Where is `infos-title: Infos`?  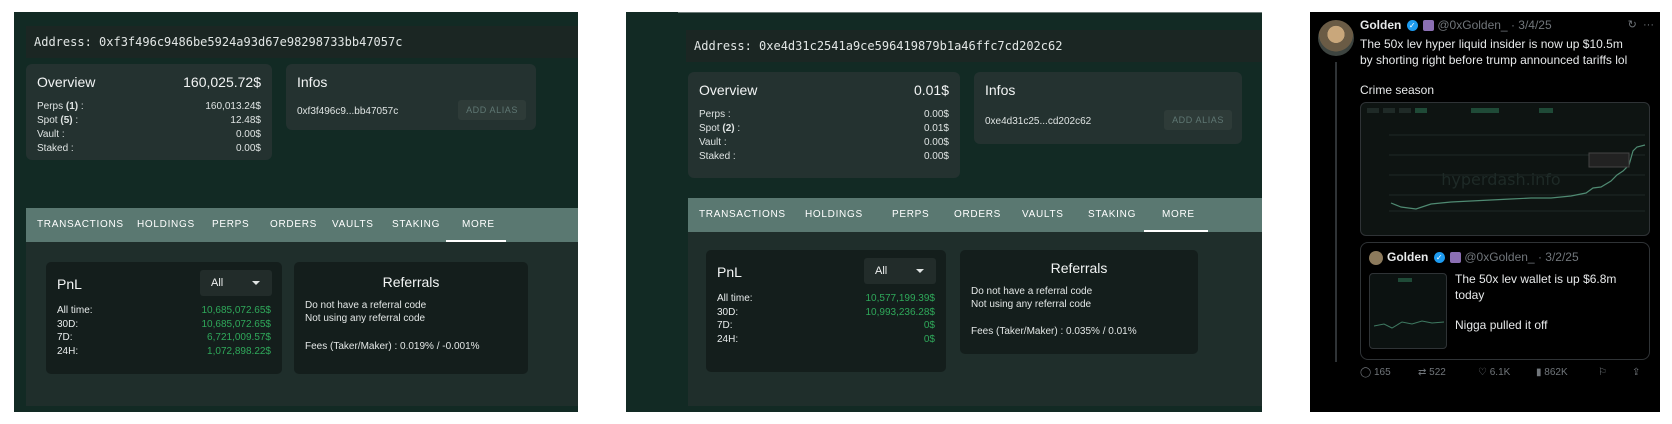 infos-title: Infos is located at coordinates (312, 82).